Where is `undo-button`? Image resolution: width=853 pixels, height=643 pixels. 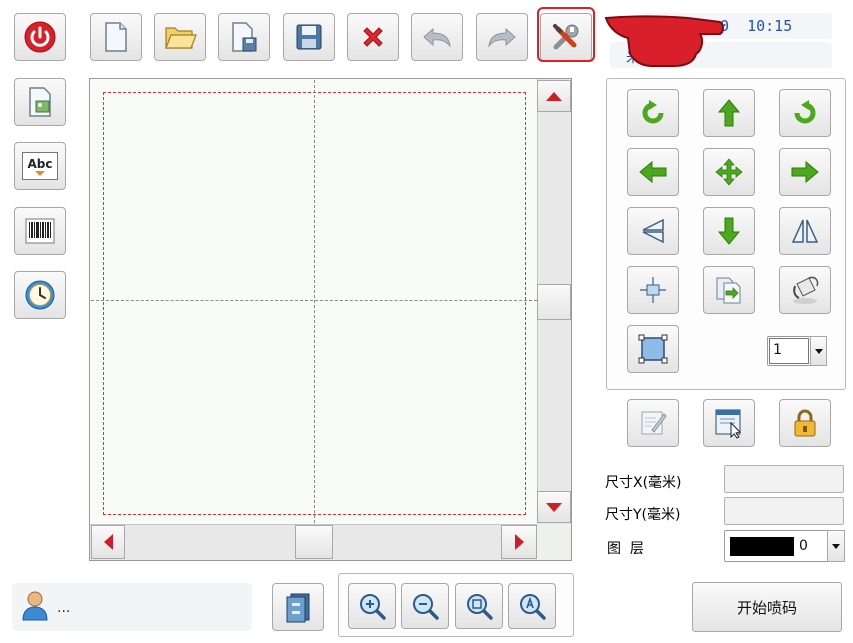 undo-button is located at coordinates (437, 37).